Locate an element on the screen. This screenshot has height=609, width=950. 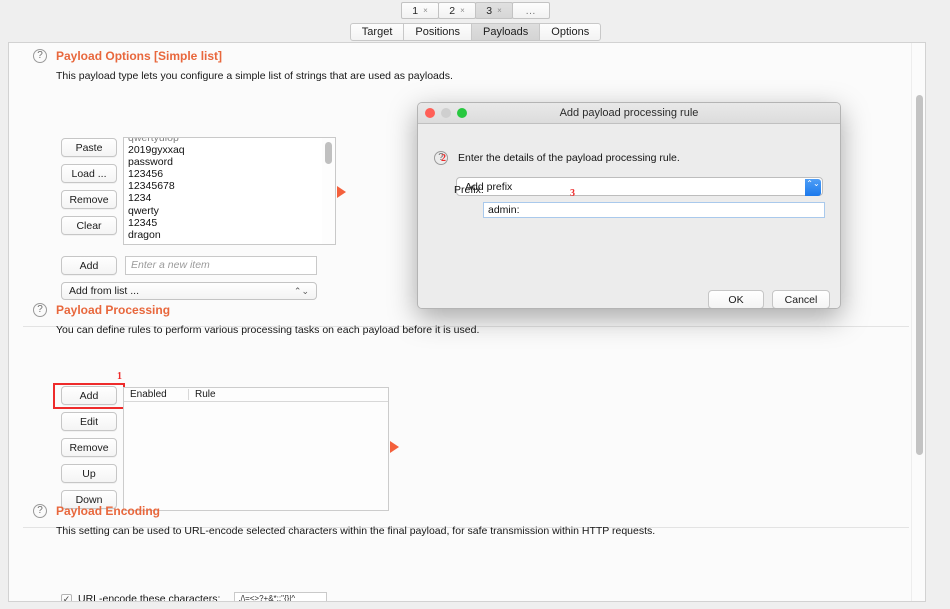
main-tab-bar: Target Positions Payloads Options is located at coordinates (475, 32).